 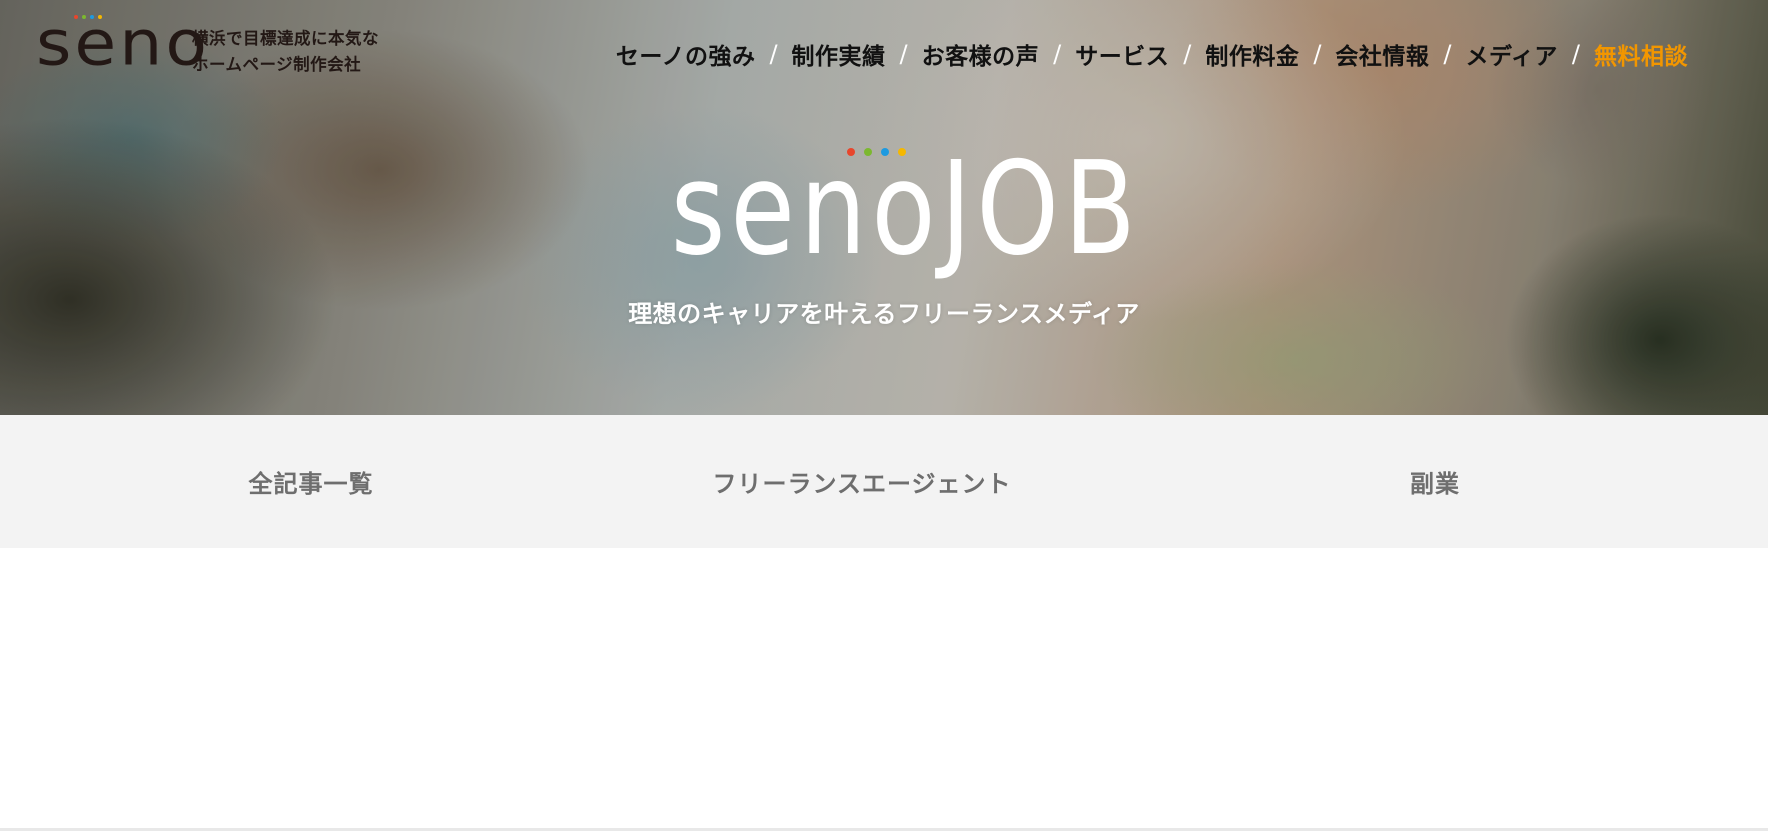 What do you see at coordinates (311, 481) in the screenshot?
I see `category-all-articles: 全記事一覧` at bounding box center [311, 481].